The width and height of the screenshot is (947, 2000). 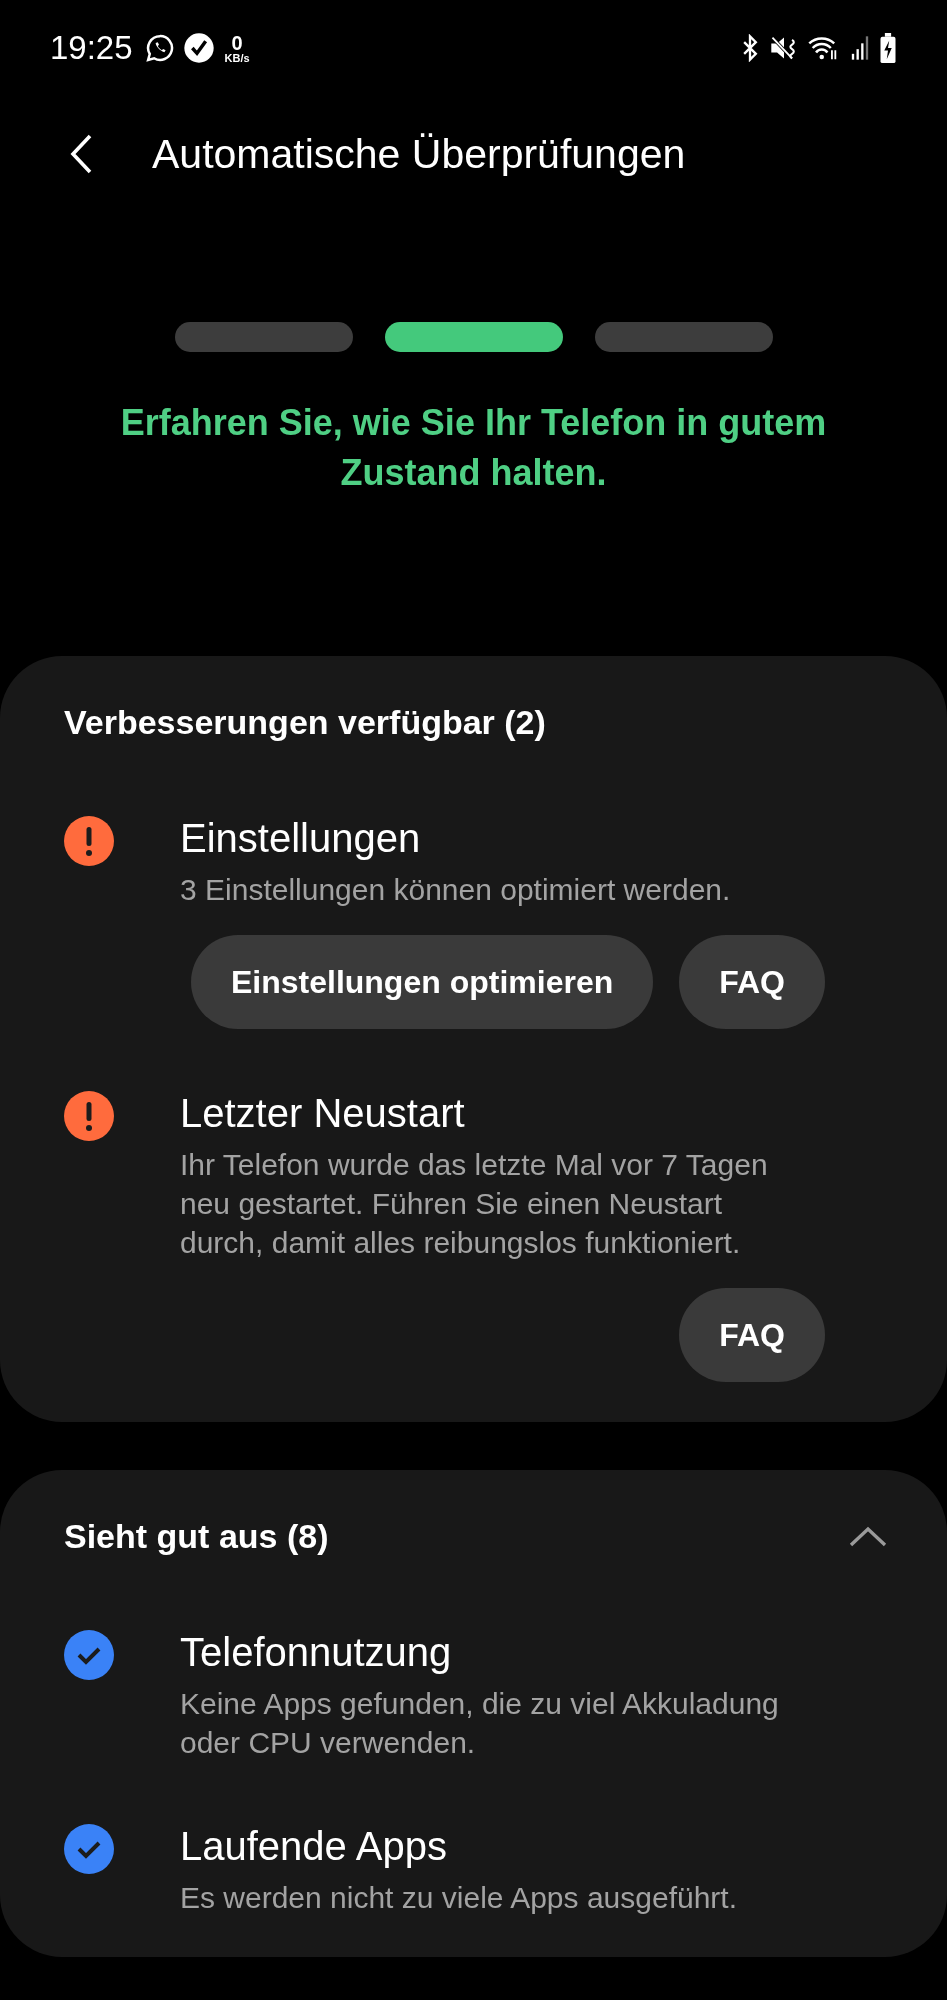 I want to click on chevron-icon, so click(x=868, y=1536).